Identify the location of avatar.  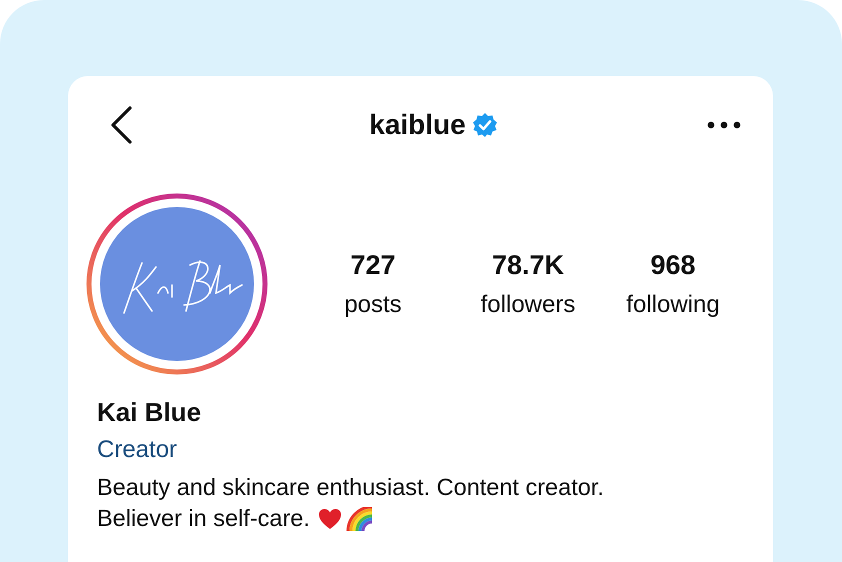
(177, 284).